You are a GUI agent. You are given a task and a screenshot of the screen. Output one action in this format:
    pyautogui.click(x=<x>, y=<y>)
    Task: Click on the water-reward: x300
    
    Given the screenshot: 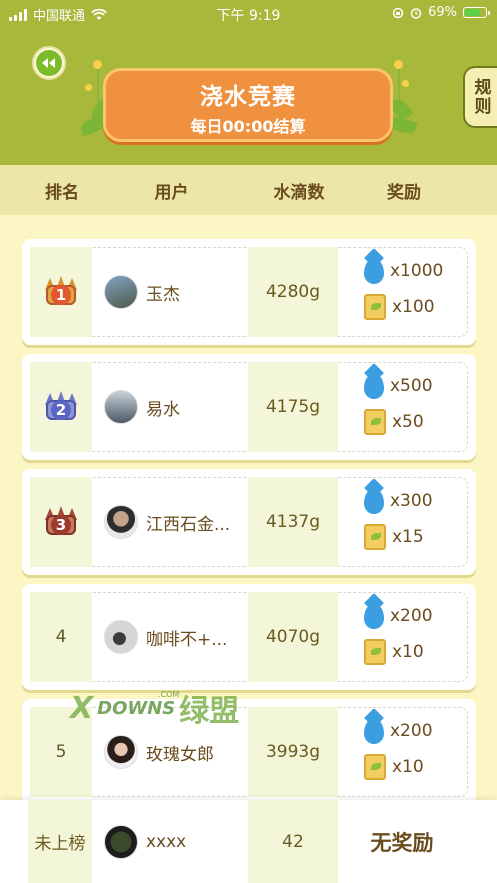 What is the action you would take?
    pyautogui.click(x=411, y=501)
    